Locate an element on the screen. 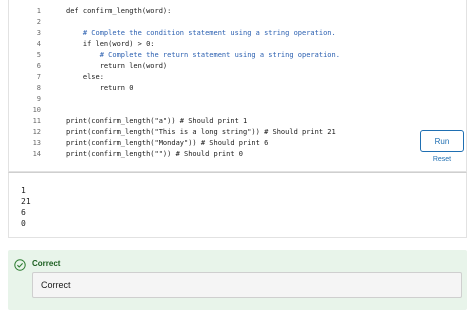 This screenshot has height=316, width=474. reset-link: Reset is located at coordinates (442, 161).